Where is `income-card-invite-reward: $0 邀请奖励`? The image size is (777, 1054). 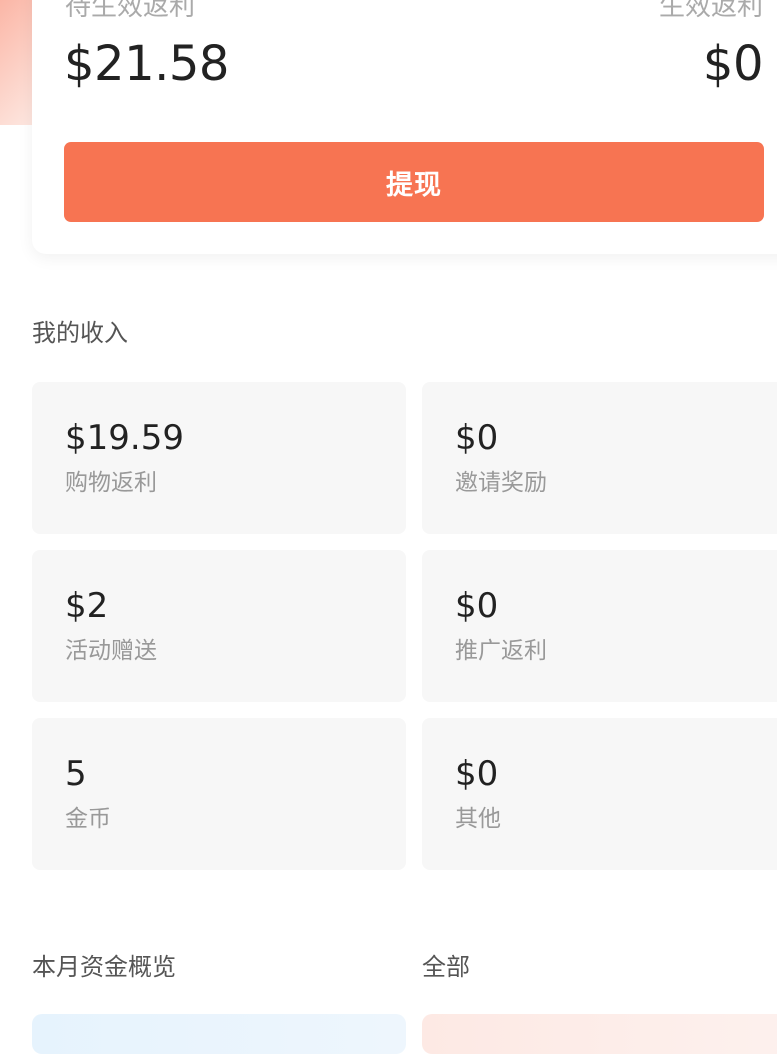
income-card-invite-reward: $0 邀请奖励 is located at coordinates (599, 458).